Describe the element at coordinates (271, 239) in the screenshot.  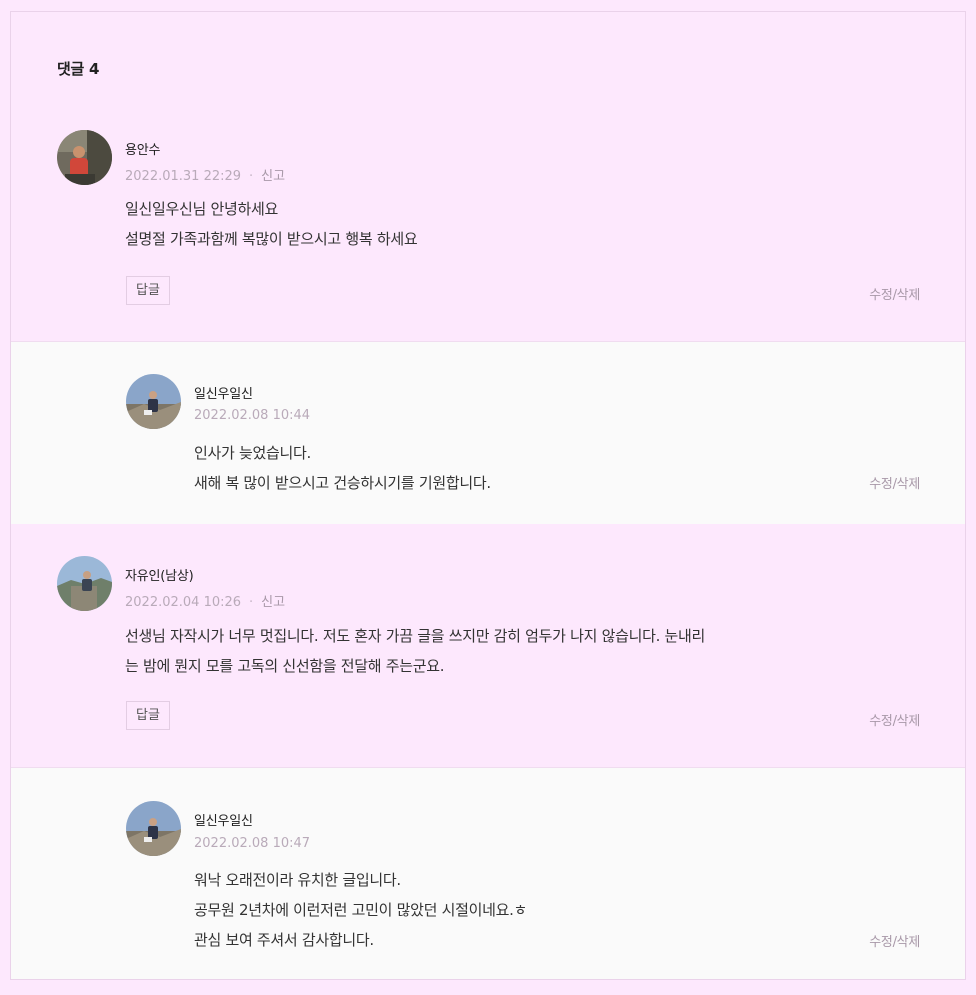
I see `comment-line: 설명절 가족과함께 복많이 받으시고 행복 하세요` at that location.